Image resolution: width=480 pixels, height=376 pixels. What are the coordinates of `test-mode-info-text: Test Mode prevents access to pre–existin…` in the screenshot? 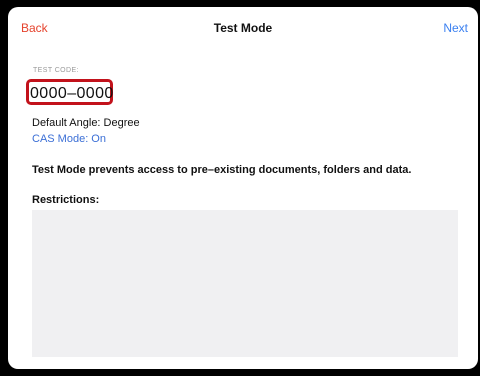 It's located at (222, 170).